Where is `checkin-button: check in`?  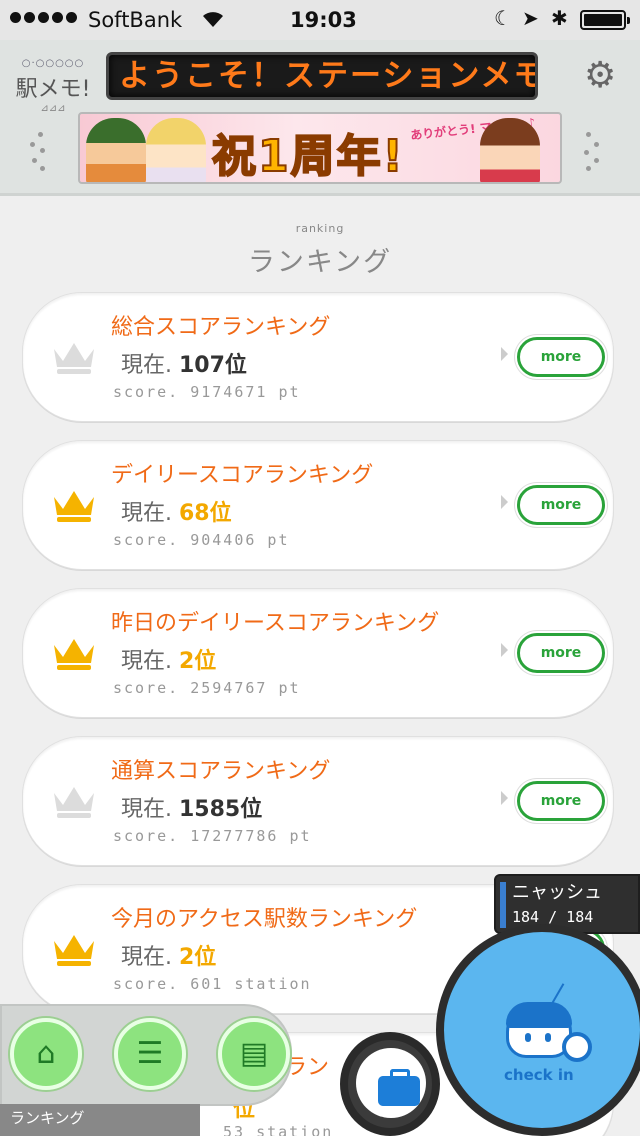 checkin-button: check in is located at coordinates (538, 1030).